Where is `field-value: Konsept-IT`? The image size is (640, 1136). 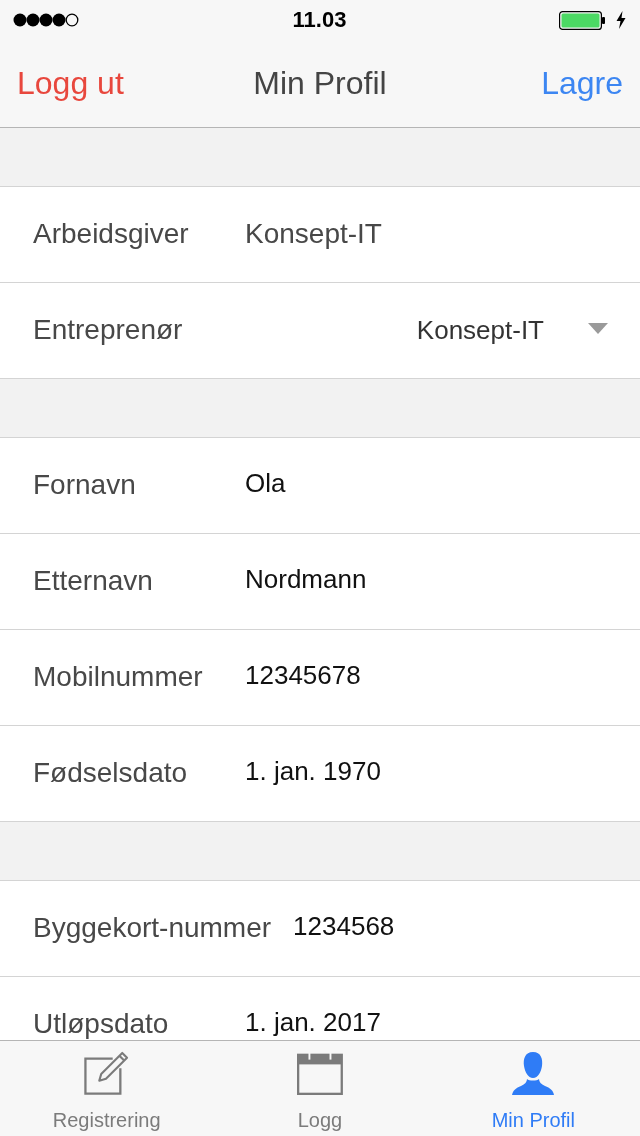 field-value: Konsept-IT is located at coordinates (313, 234).